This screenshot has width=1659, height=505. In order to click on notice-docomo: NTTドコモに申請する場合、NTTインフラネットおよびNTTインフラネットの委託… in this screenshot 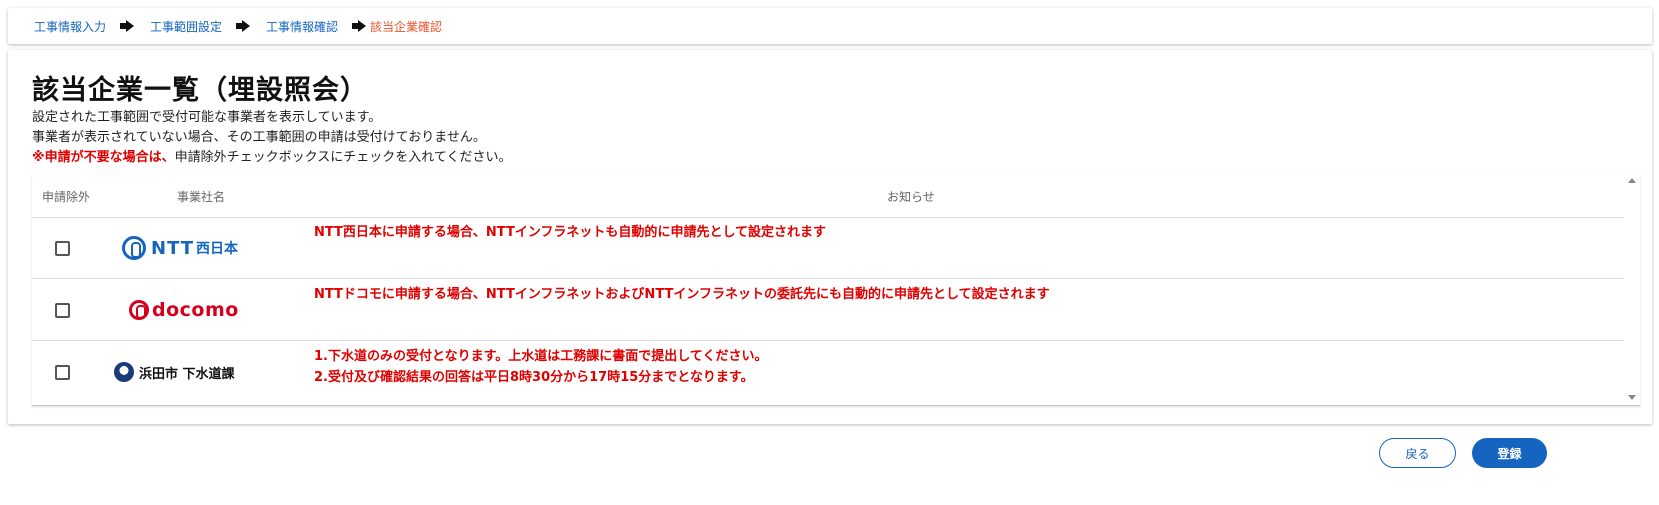, I will do `click(682, 294)`.